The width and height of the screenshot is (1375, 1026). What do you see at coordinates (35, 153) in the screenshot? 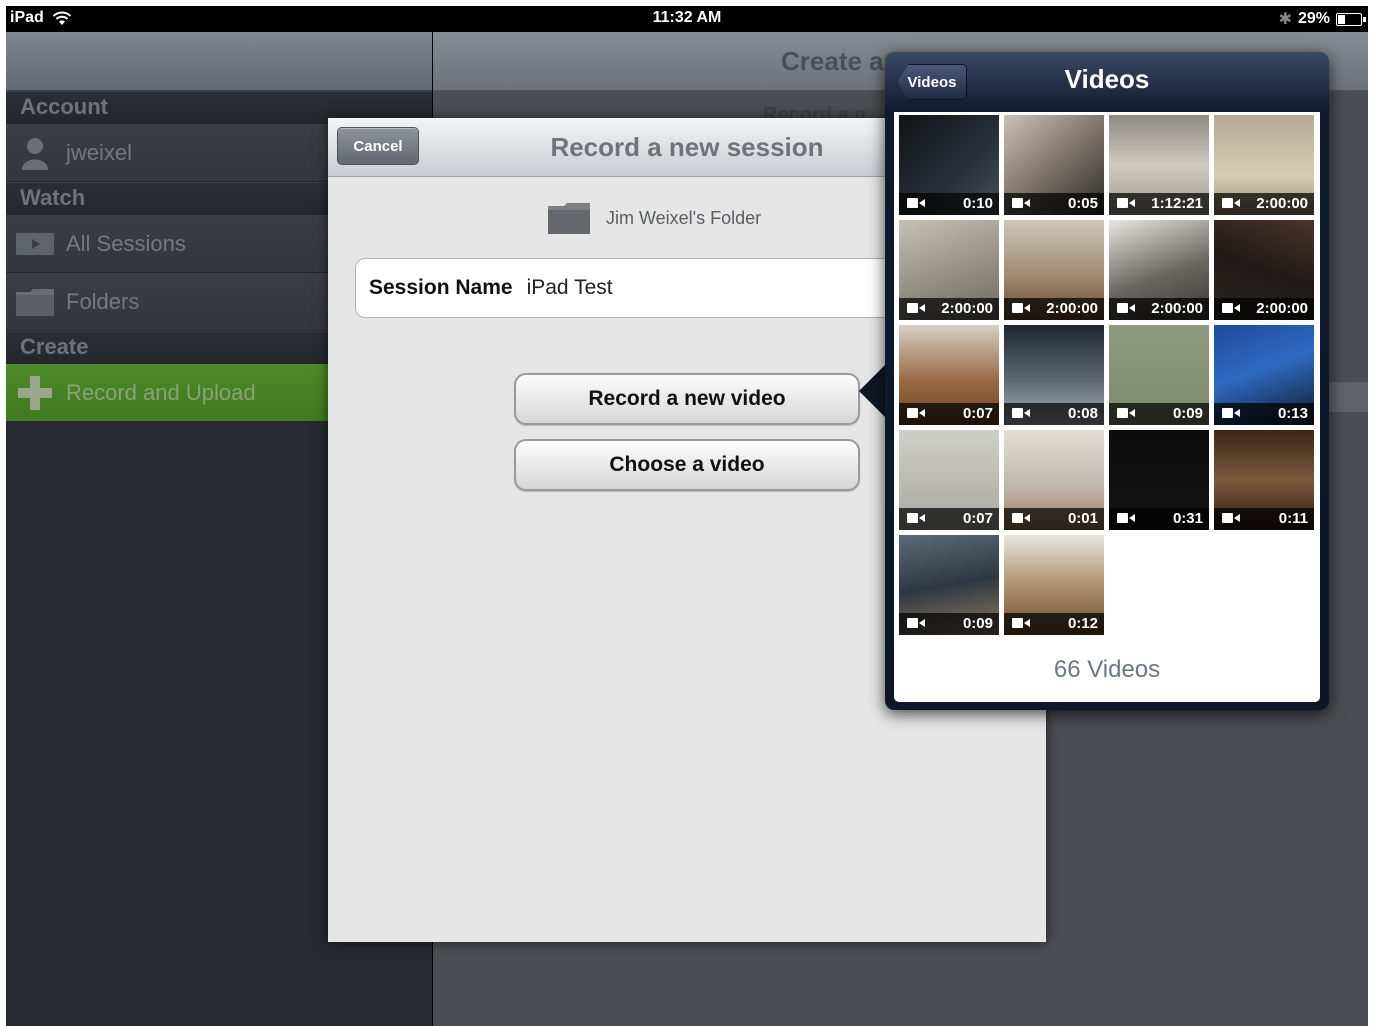
I see `user-icon` at bounding box center [35, 153].